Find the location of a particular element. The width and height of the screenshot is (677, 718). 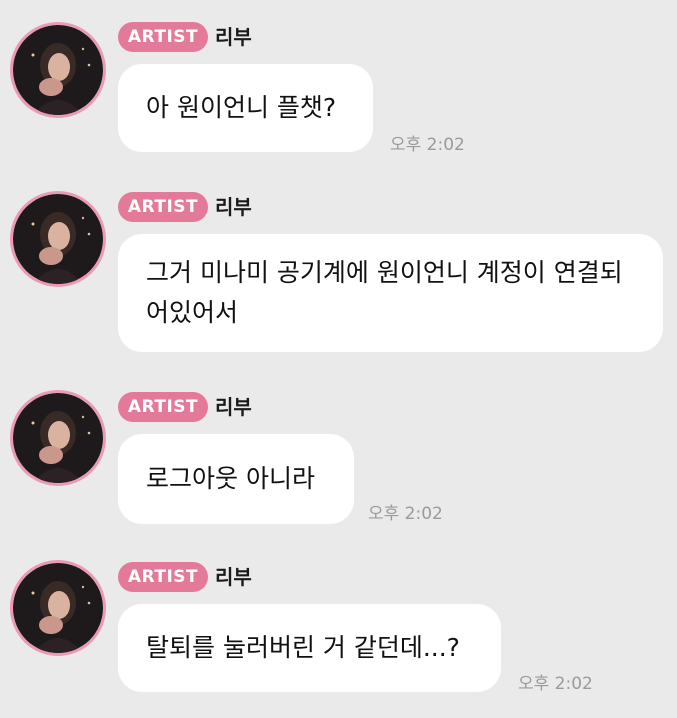

message-bubble: 그거 미나미 공기계에 원이언니 계정이 연결되어있어서 is located at coordinates (390, 293).